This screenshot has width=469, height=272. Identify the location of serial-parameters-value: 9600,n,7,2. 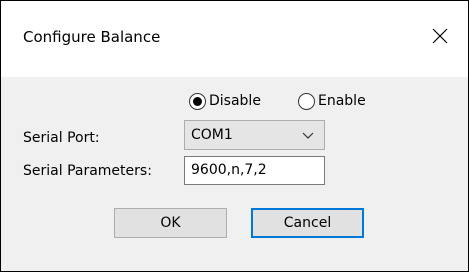
(229, 170).